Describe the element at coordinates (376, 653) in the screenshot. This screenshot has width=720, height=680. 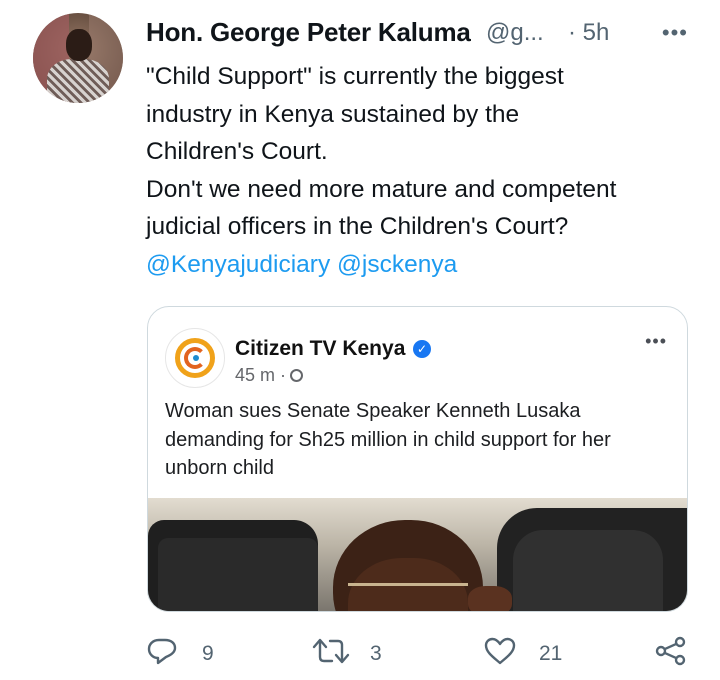
I see `retweet-count: 3` at that location.